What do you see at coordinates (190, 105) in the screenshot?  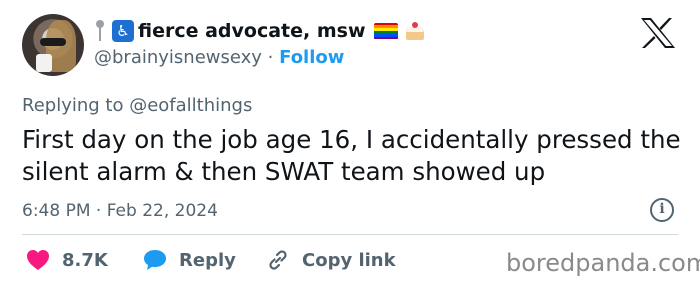 I see `reply-mention-link: @eofallthings` at bounding box center [190, 105].